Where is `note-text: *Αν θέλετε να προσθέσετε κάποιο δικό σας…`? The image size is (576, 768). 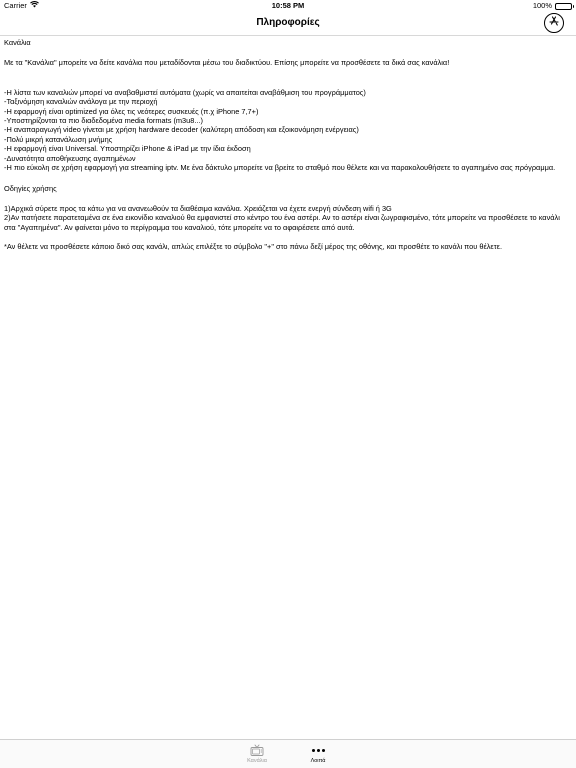
note-text: *Αν θέλετε να προσθέσετε κάποιο δικό σας… is located at coordinates (253, 247).